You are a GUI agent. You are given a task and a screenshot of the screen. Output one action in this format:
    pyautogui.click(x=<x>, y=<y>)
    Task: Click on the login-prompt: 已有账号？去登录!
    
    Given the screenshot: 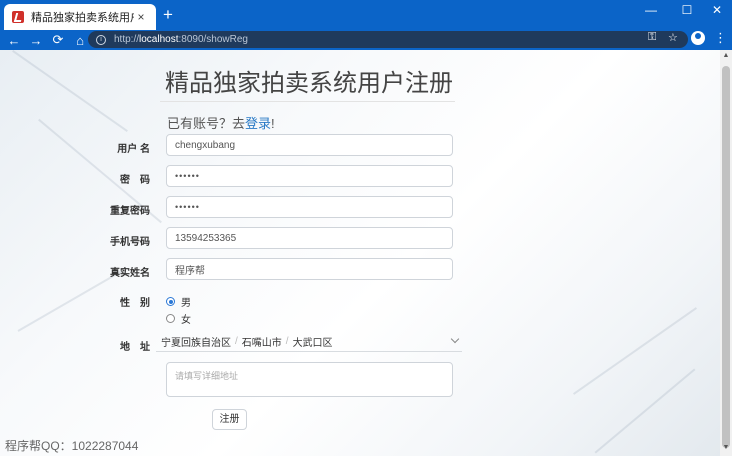 What is the action you would take?
    pyautogui.click(x=221, y=123)
    